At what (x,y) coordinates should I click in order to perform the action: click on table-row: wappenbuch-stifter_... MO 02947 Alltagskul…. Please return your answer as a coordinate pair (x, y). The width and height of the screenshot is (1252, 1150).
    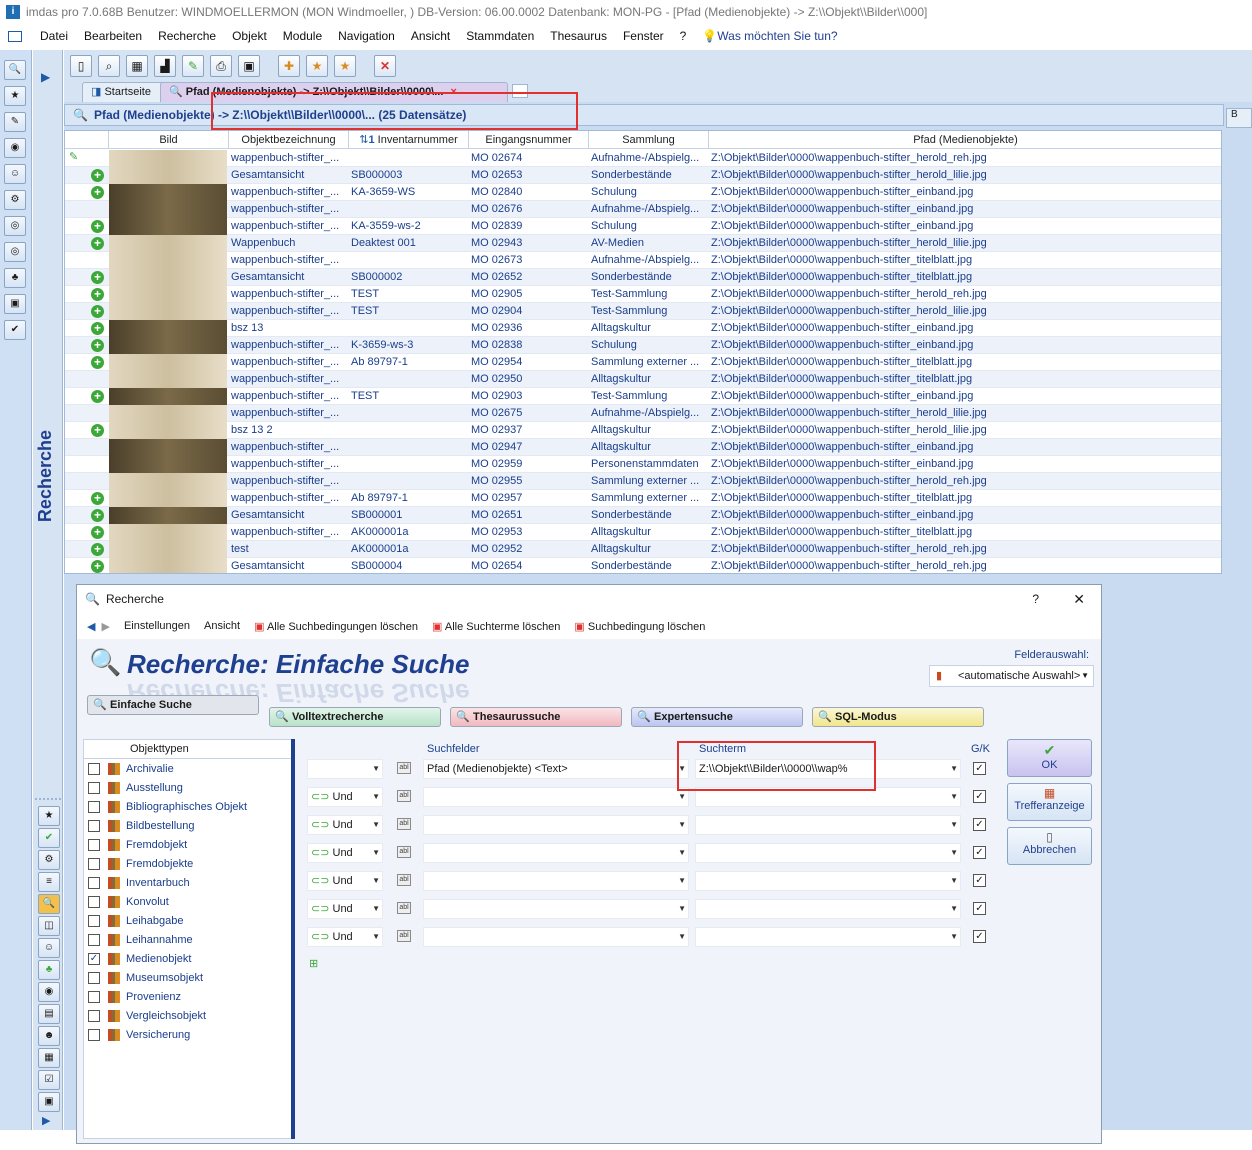
    Looking at the image, I should click on (643, 447).